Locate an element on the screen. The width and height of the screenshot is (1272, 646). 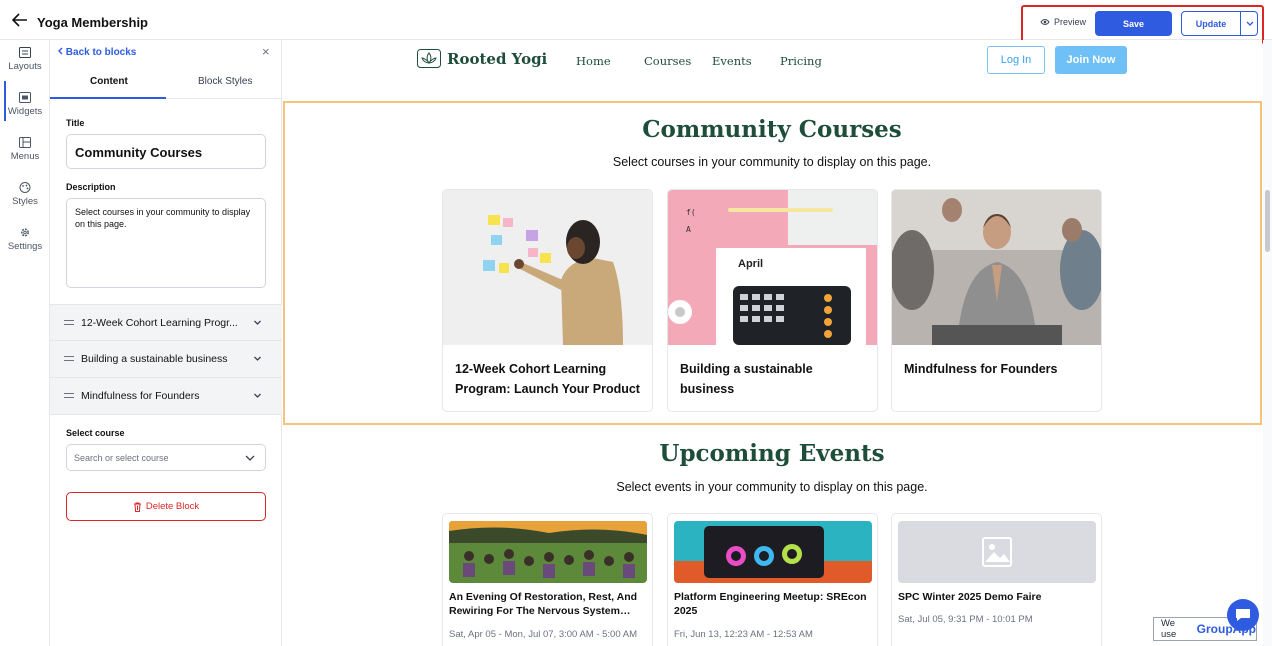
svg-text: A is located at coordinates (688, 229).